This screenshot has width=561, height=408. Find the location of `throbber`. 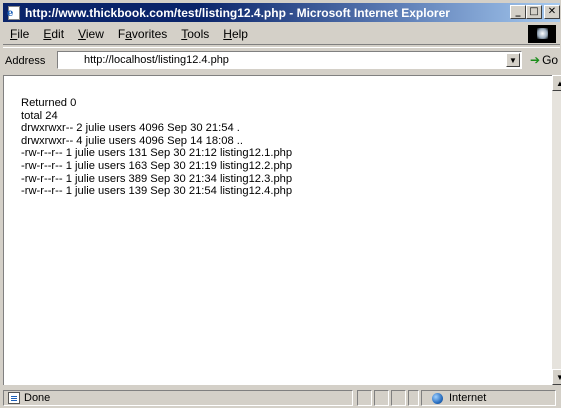

throbber is located at coordinates (542, 34).